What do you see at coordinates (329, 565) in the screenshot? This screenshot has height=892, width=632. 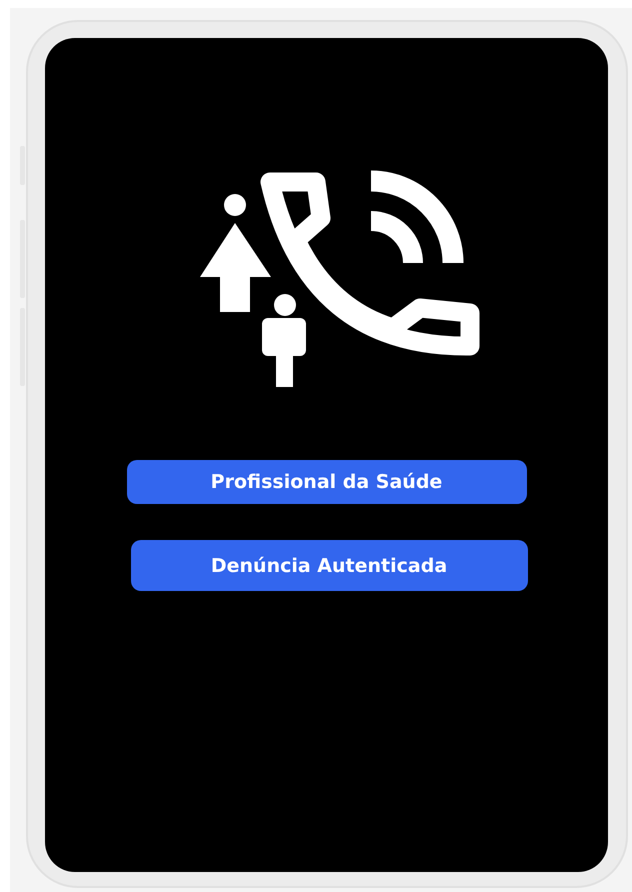 I see `option-button: Denúncia Autenticada` at bounding box center [329, 565].